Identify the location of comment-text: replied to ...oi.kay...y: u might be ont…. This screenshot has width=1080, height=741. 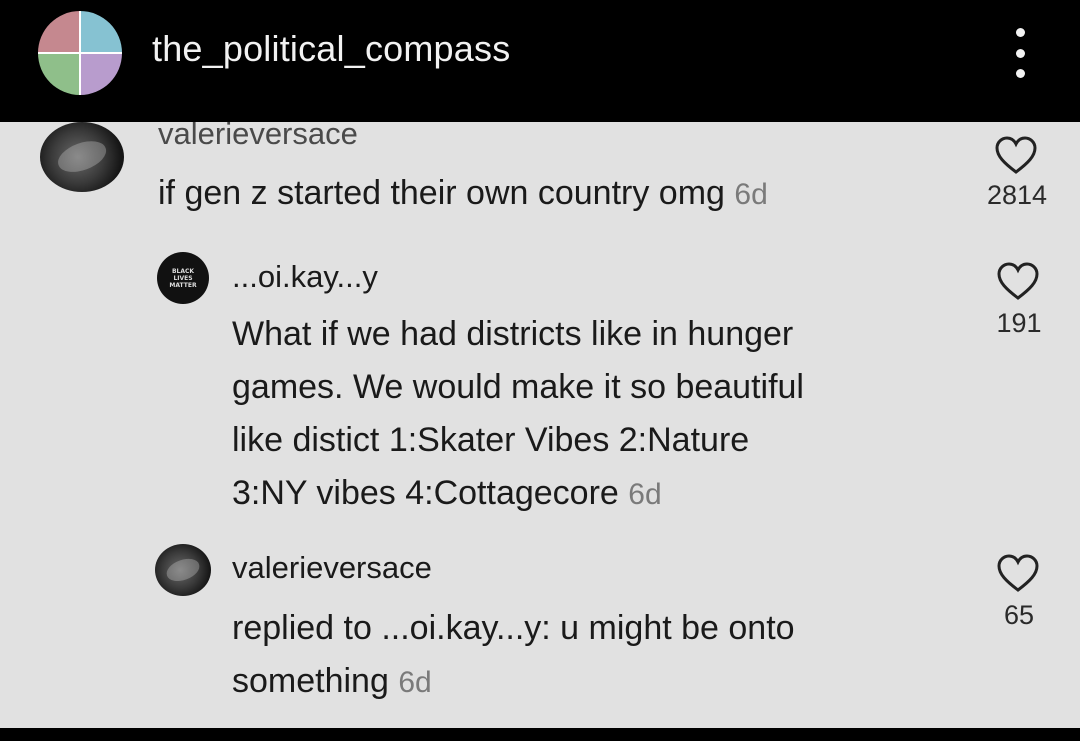
(513, 655).